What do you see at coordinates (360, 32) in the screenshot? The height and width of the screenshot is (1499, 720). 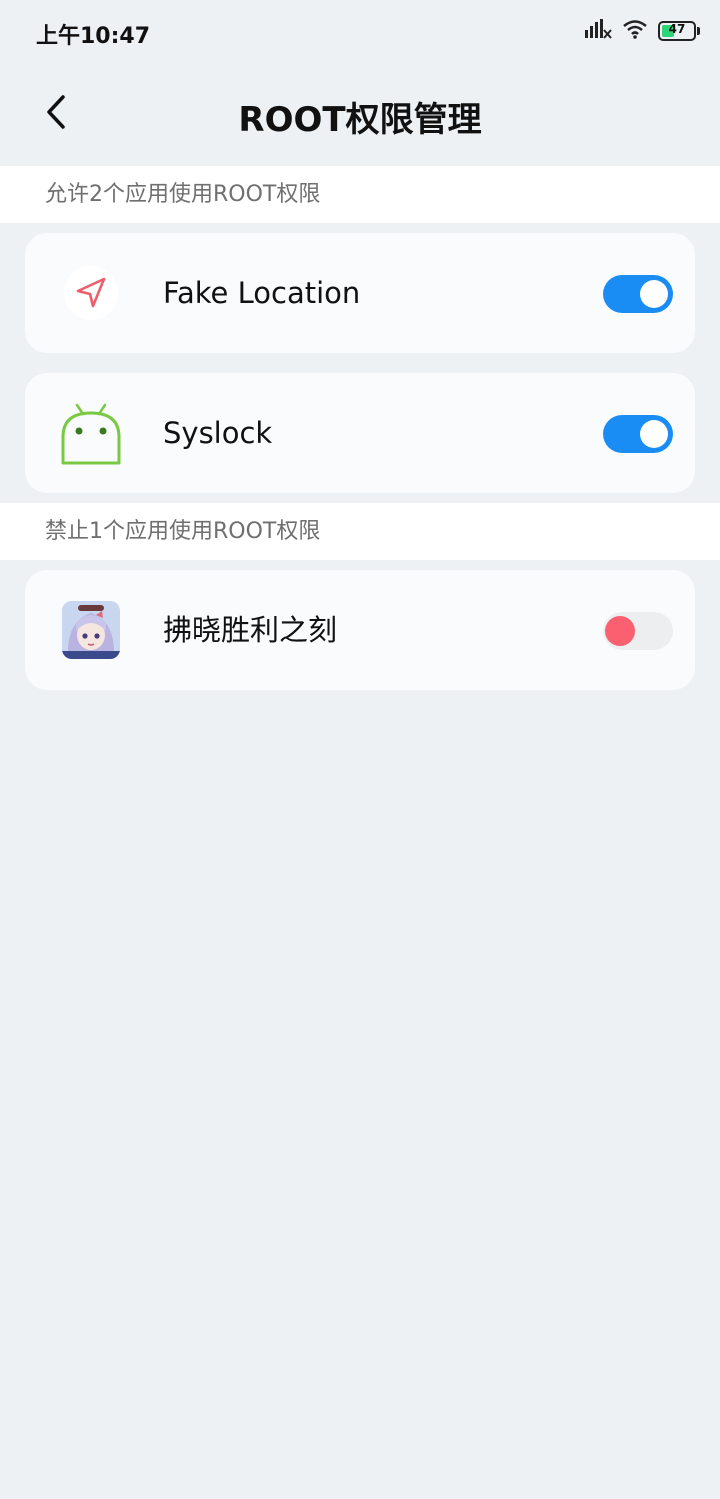 I see `status-bar: 上午10:47 47` at bounding box center [360, 32].